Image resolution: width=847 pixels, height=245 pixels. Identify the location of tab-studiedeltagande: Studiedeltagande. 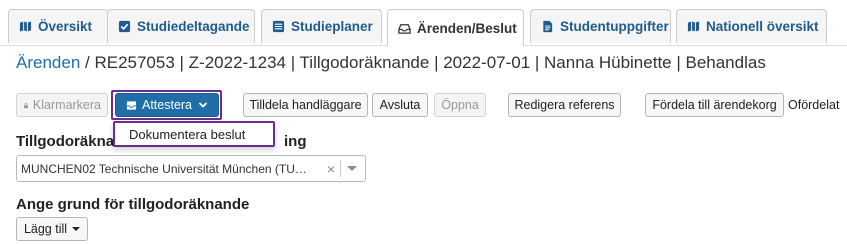
(181, 26).